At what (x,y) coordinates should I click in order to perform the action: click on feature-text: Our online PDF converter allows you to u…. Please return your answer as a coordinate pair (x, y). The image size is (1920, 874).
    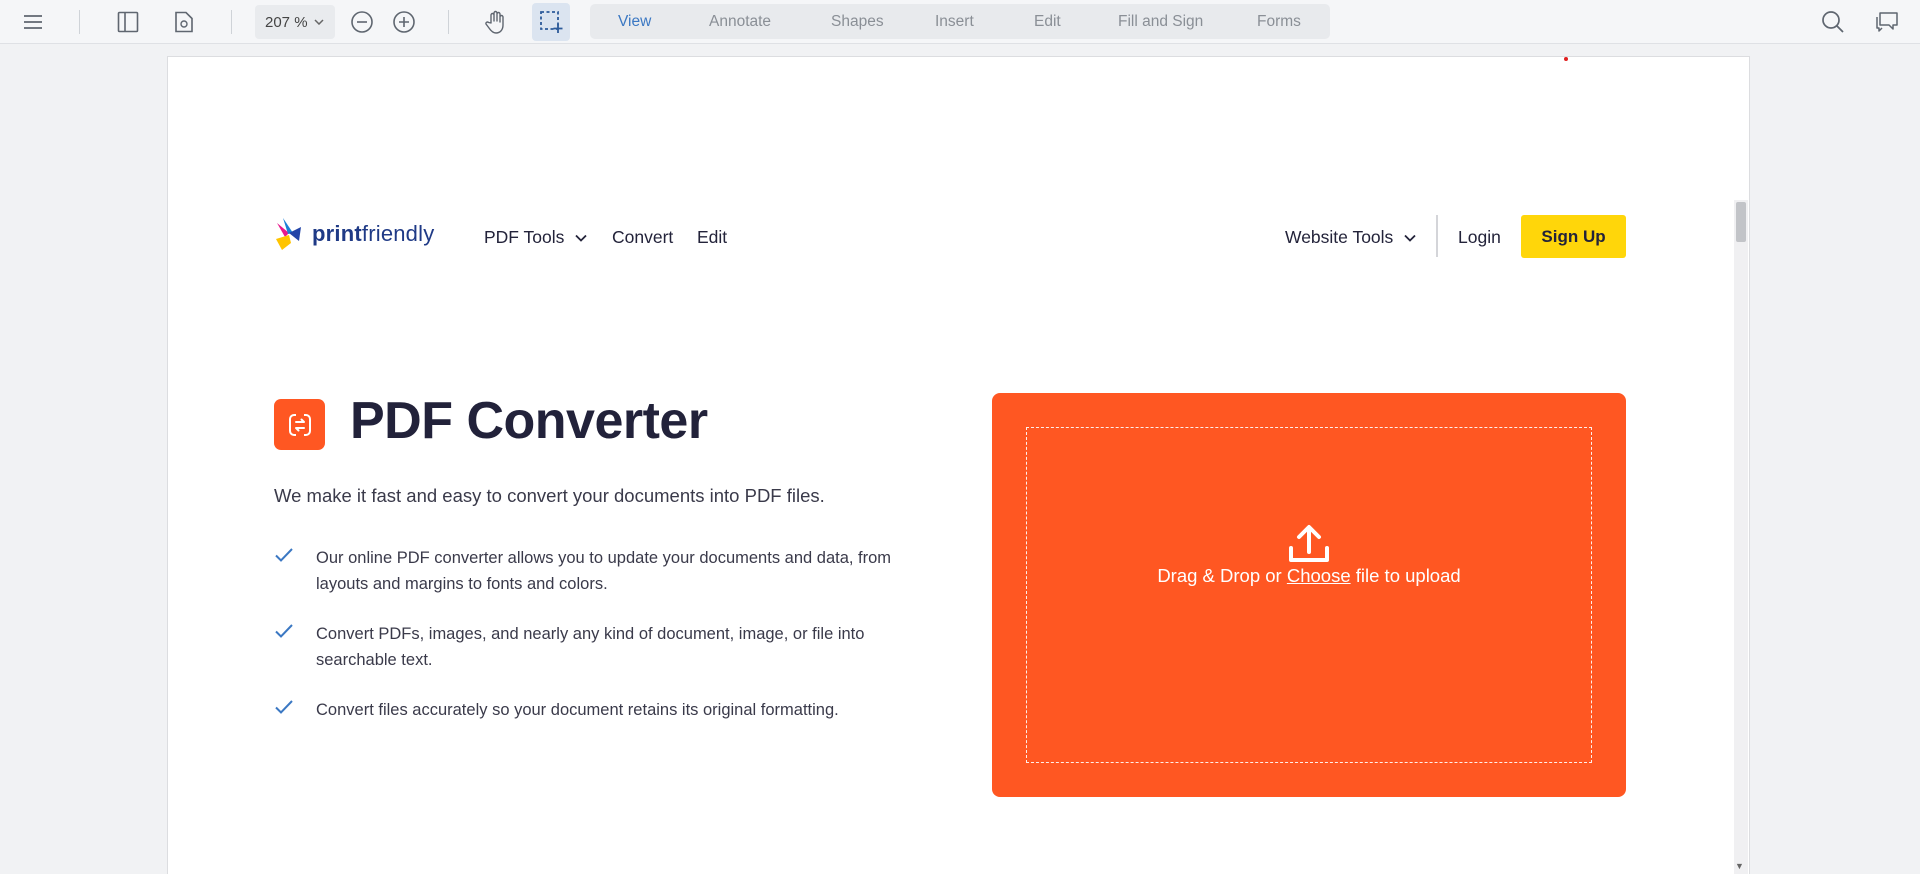
    Looking at the image, I should click on (604, 571).